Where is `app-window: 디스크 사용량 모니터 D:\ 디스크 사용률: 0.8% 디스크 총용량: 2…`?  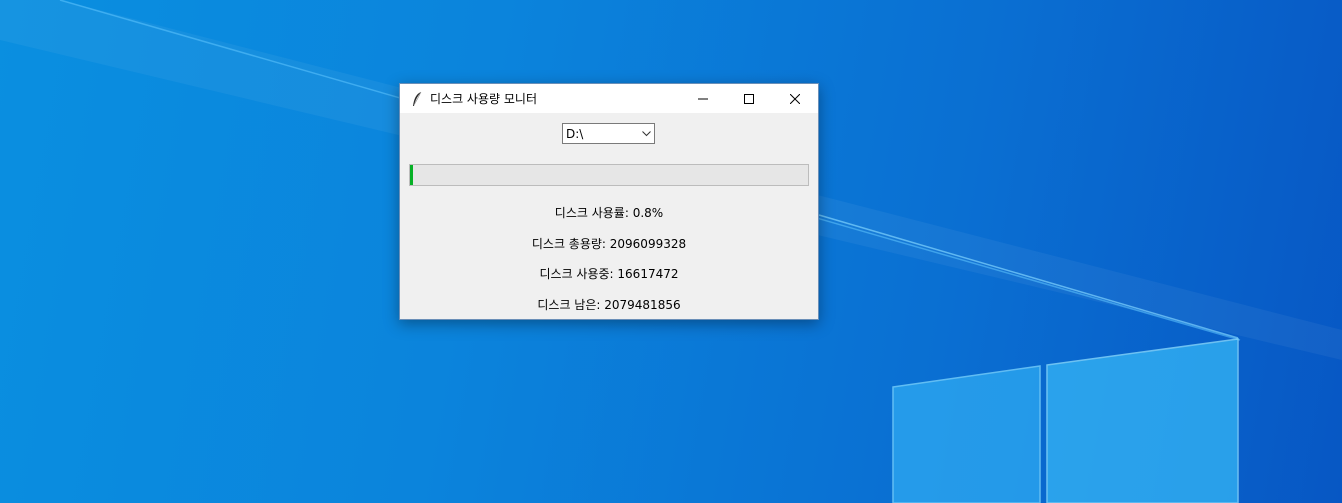
app-window: 디스크 사용량 모니터 D:\ 디스크 사용률: 0.8% 디스크 총용량: 2… is located at coordinates (609, 201).